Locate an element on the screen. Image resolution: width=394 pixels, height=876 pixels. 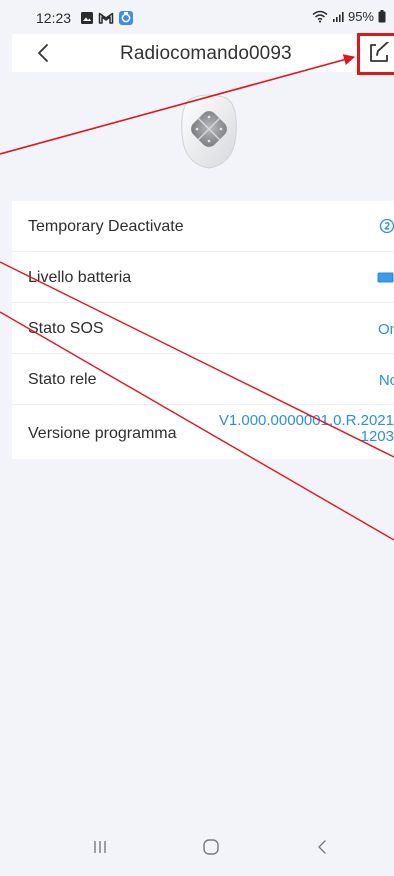
recents-icon is located at coordinates (100, 847).